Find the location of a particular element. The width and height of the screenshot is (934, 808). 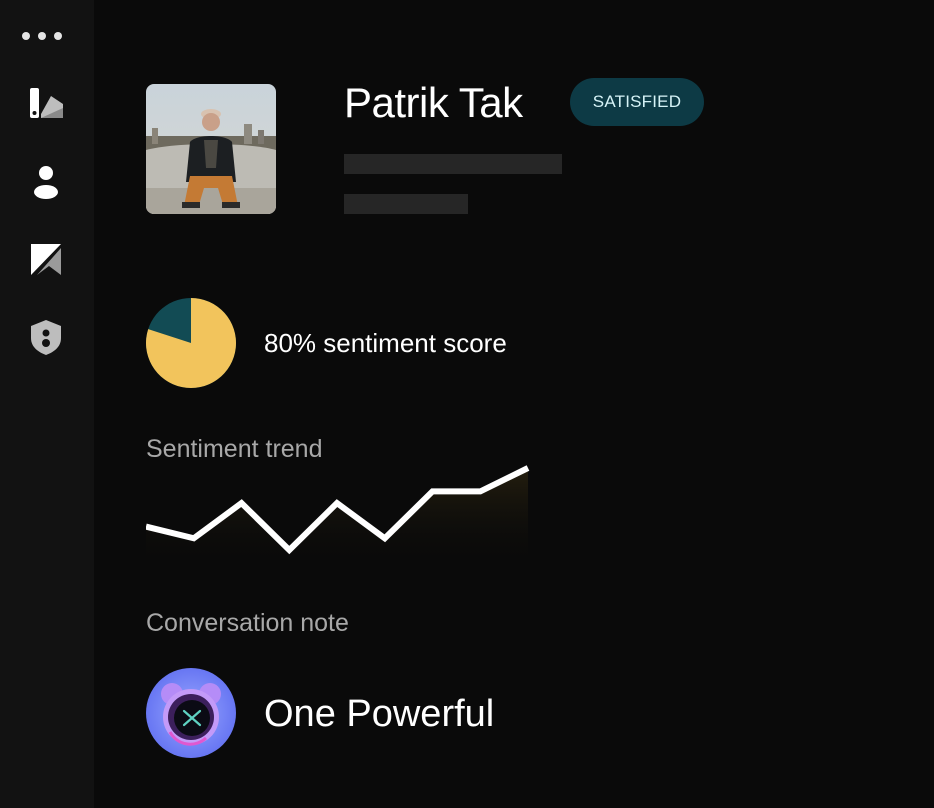

status-badge: SATISFIED is located at coordinates (637, 102).